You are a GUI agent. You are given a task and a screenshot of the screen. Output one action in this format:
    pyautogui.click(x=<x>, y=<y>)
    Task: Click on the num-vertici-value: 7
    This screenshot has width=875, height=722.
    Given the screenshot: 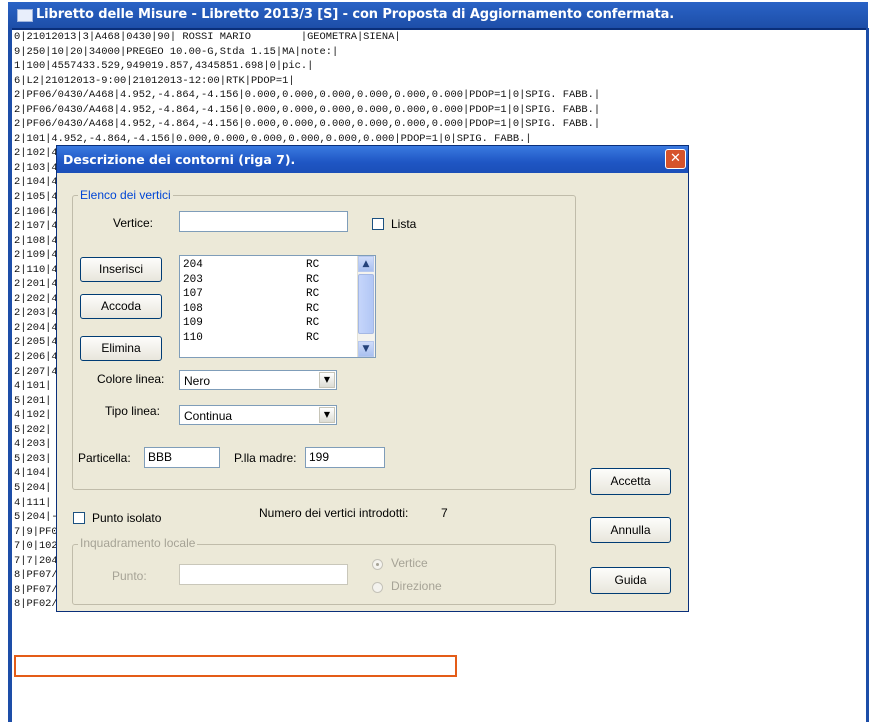 What is the action you would take?
    pyautogui.click(x=444, y=513)
    